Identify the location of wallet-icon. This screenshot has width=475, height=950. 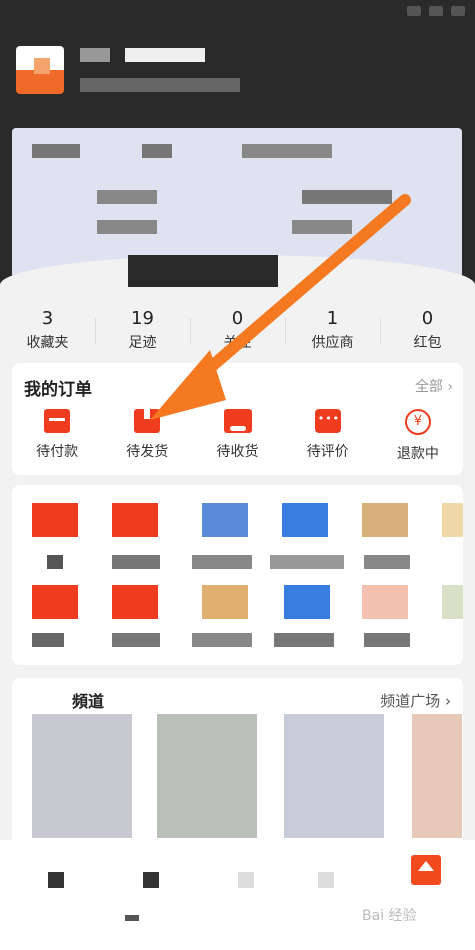
(57, 421).